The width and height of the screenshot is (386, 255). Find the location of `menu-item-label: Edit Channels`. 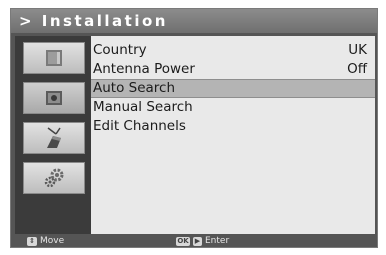

menu-item-label: Edit Channels is located at coordinates (139, 126).